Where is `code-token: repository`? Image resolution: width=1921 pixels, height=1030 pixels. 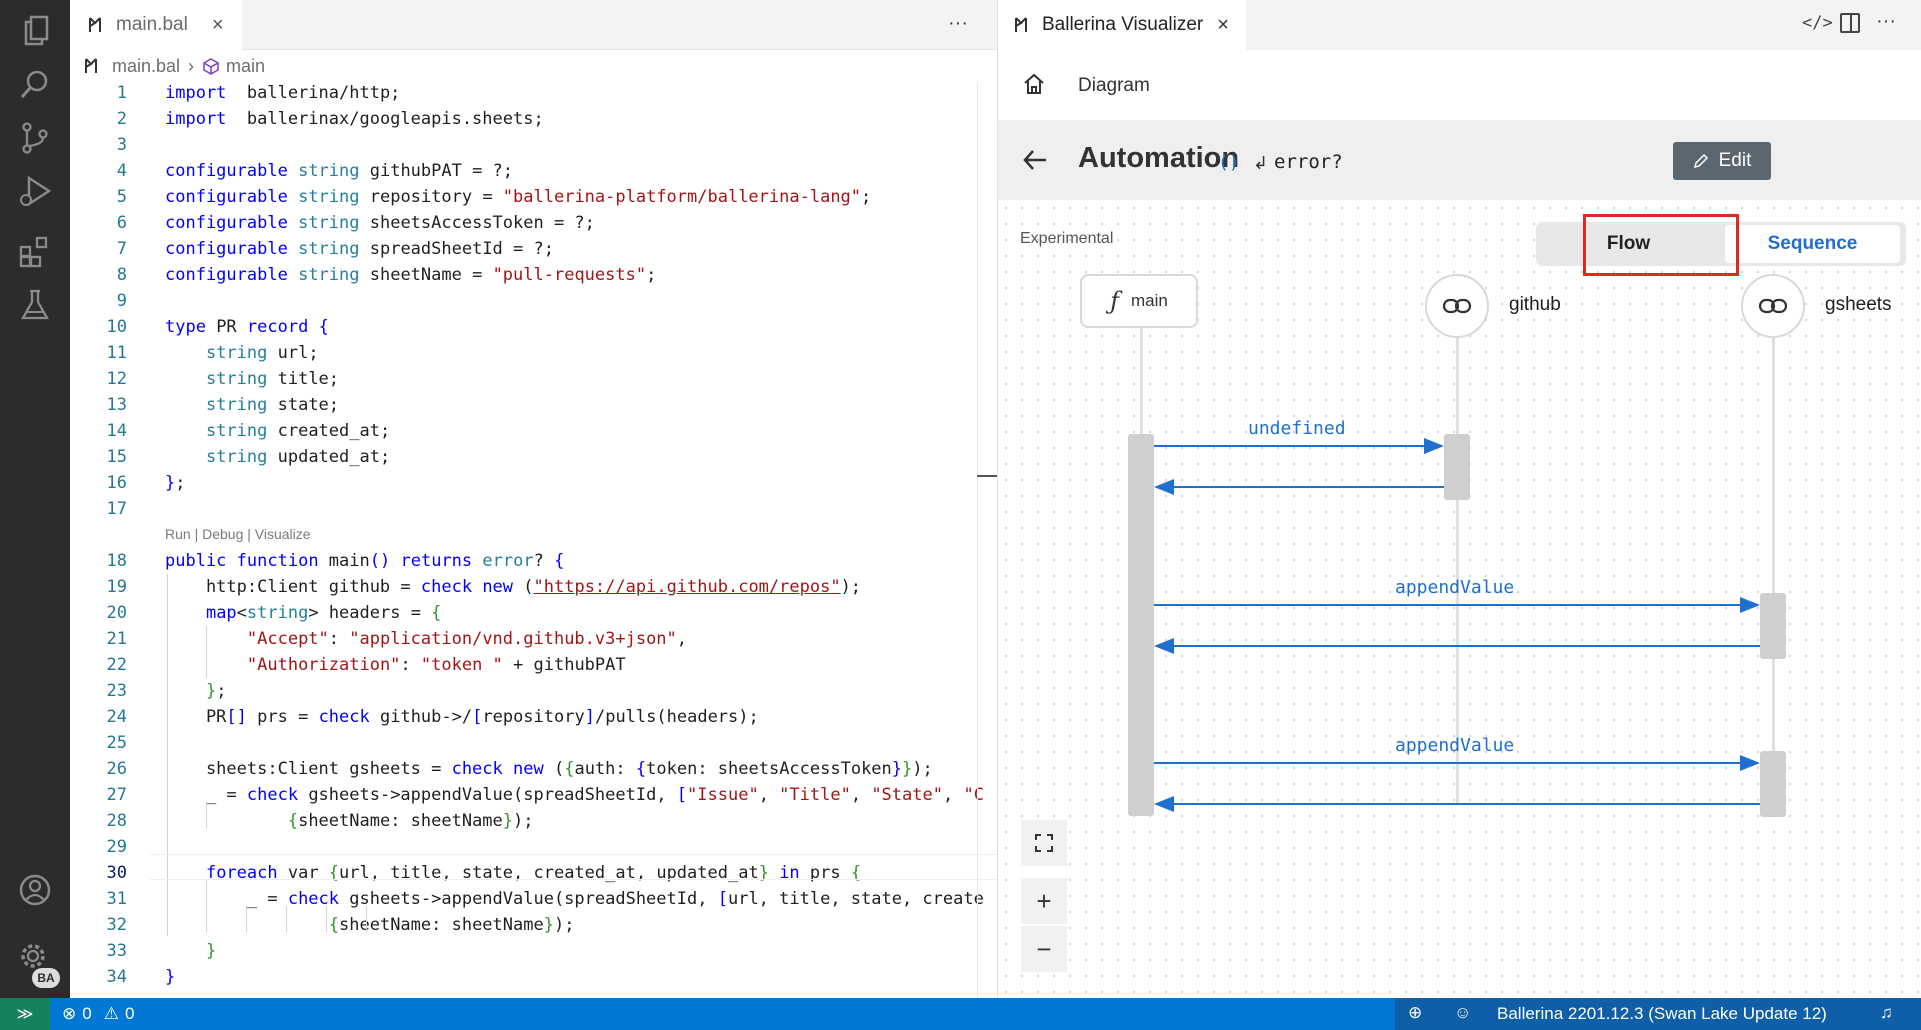 code-token: repository is located at coordinates (533, 717).